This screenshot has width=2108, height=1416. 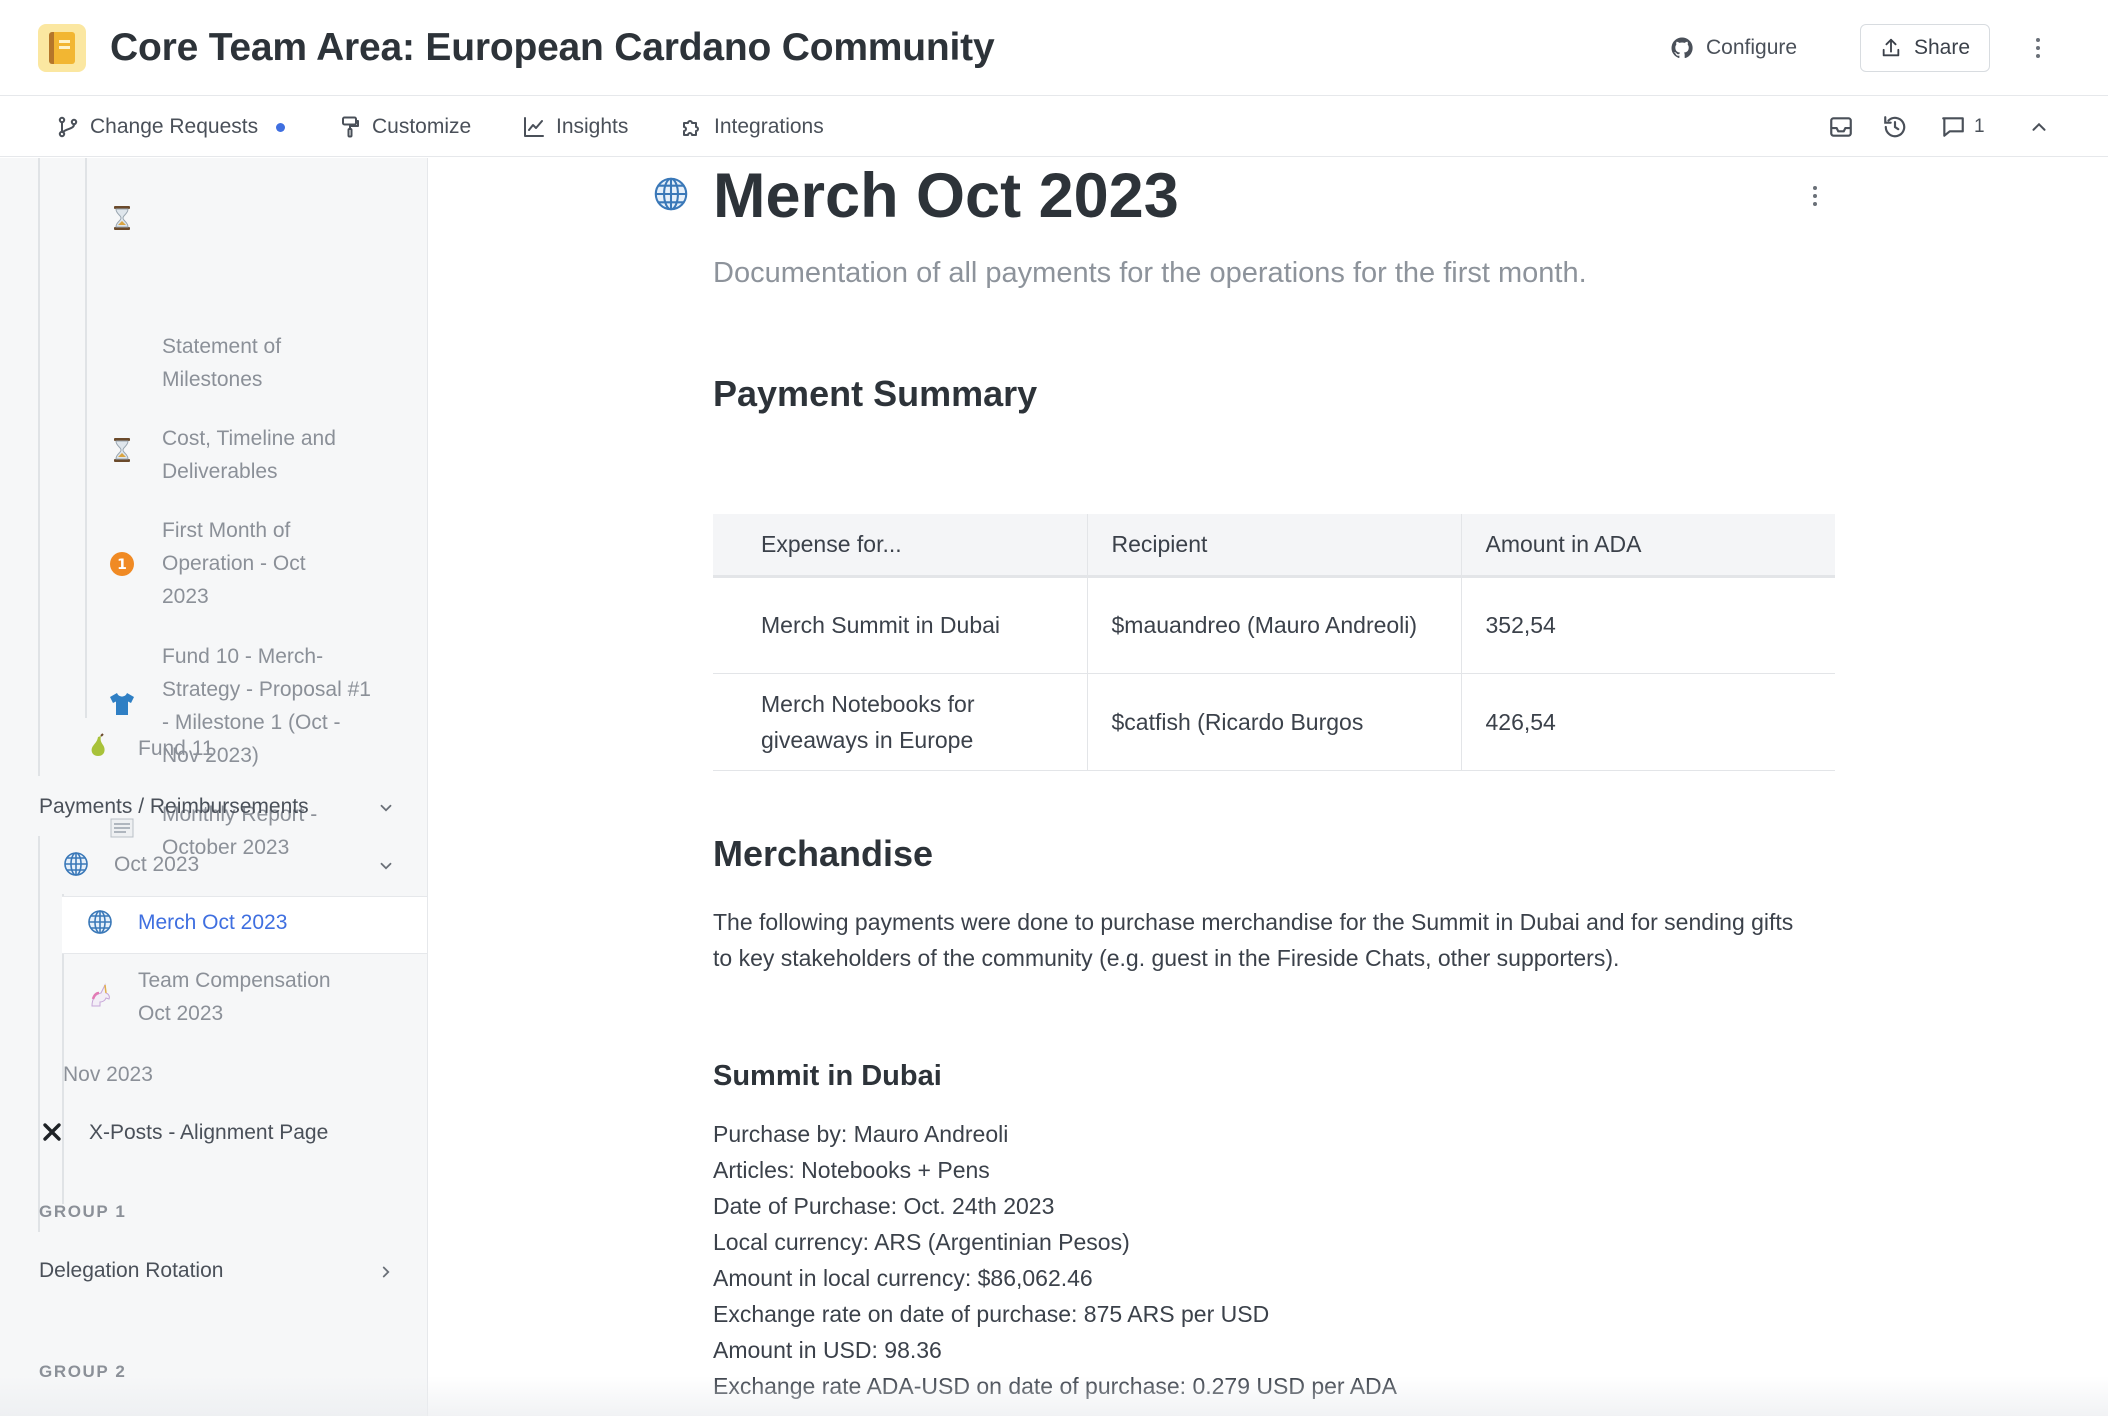 What do you see at coordinates (249, 455) in the screenshot?
I see `sidebar-item-label: Cost, Timeline and Deliverables` at bounding box center [249, 455].